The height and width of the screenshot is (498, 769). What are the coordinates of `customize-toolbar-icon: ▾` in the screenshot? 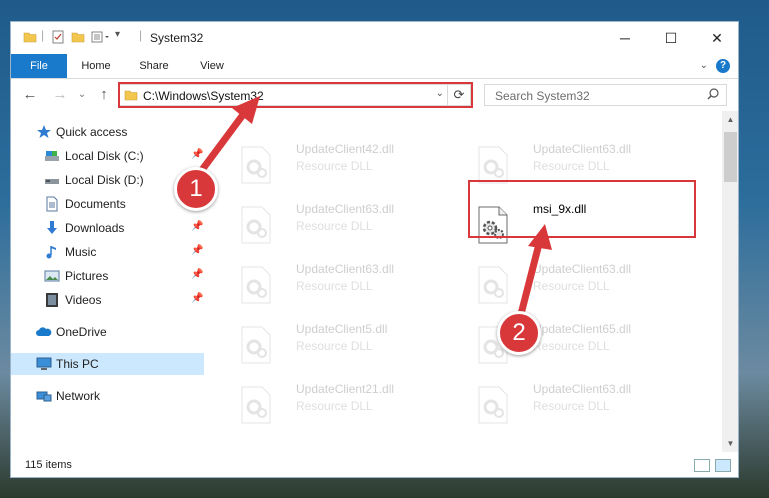 It's located at (117, 34).